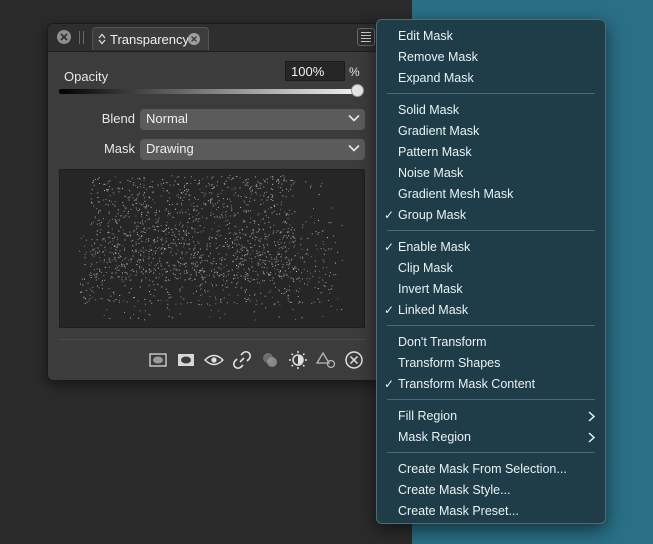  What do you see at coordinates (167, 118) in the screenshot?
I see `blend-value: Normal` at bounding box center [167, 118].